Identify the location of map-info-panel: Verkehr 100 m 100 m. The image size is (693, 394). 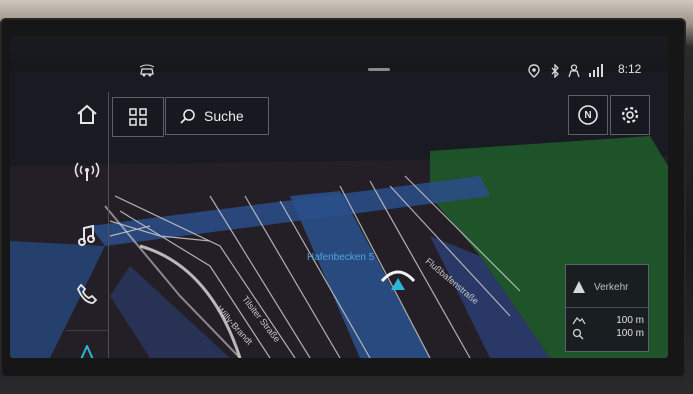
(607, 308).